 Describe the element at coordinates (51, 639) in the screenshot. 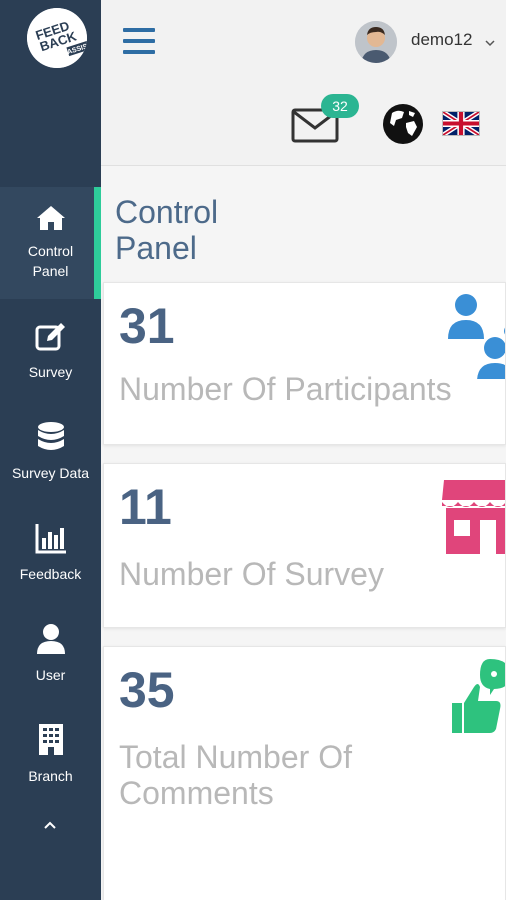

I see `user-icon` at that location.